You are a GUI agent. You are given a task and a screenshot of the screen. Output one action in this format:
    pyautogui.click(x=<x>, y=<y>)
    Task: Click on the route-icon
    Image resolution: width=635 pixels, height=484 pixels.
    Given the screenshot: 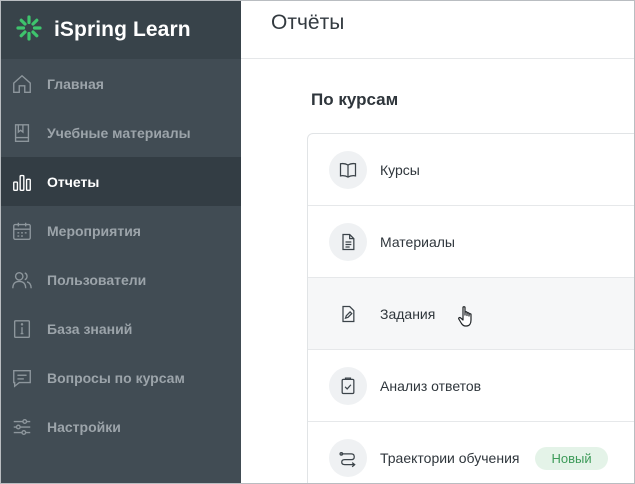 What is the action you would take?
    pyautogui.click(x=348, y=458)
    